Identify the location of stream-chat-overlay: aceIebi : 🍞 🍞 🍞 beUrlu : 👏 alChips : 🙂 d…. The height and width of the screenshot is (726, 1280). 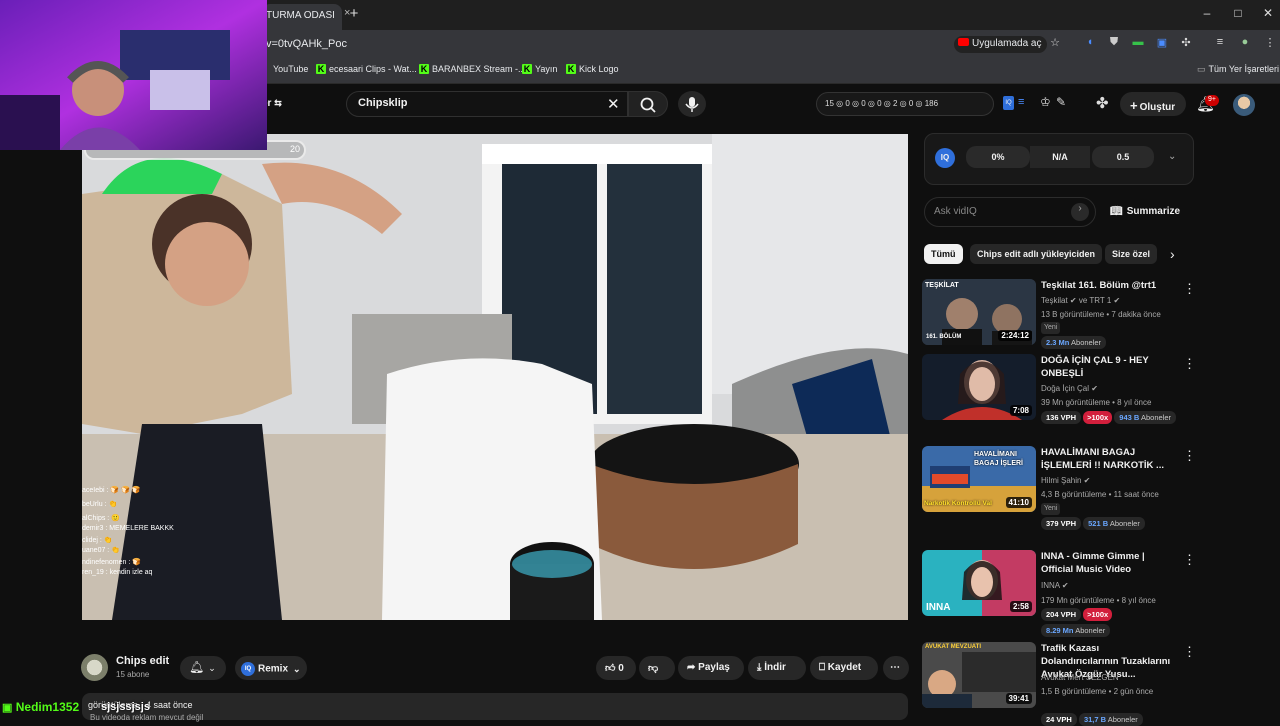
(172, 532).